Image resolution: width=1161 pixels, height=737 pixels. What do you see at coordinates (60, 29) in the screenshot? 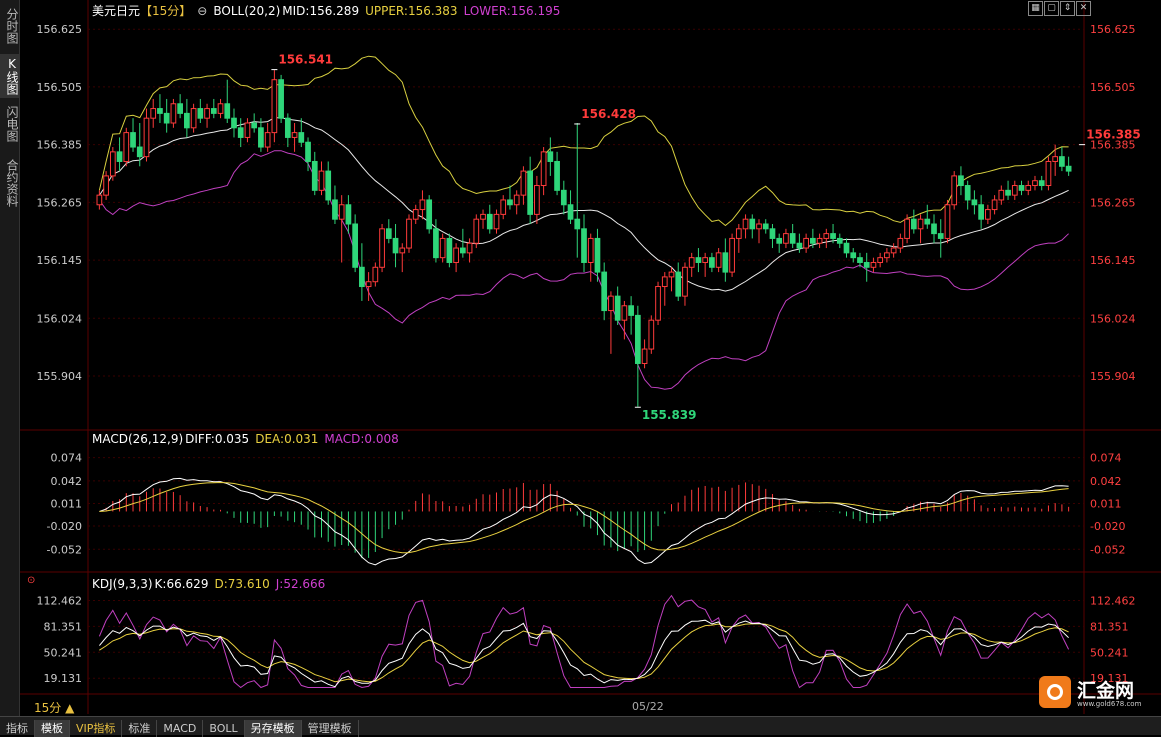
I see `price-tick-label-left: 156.625` at bounding box center [60, 29].